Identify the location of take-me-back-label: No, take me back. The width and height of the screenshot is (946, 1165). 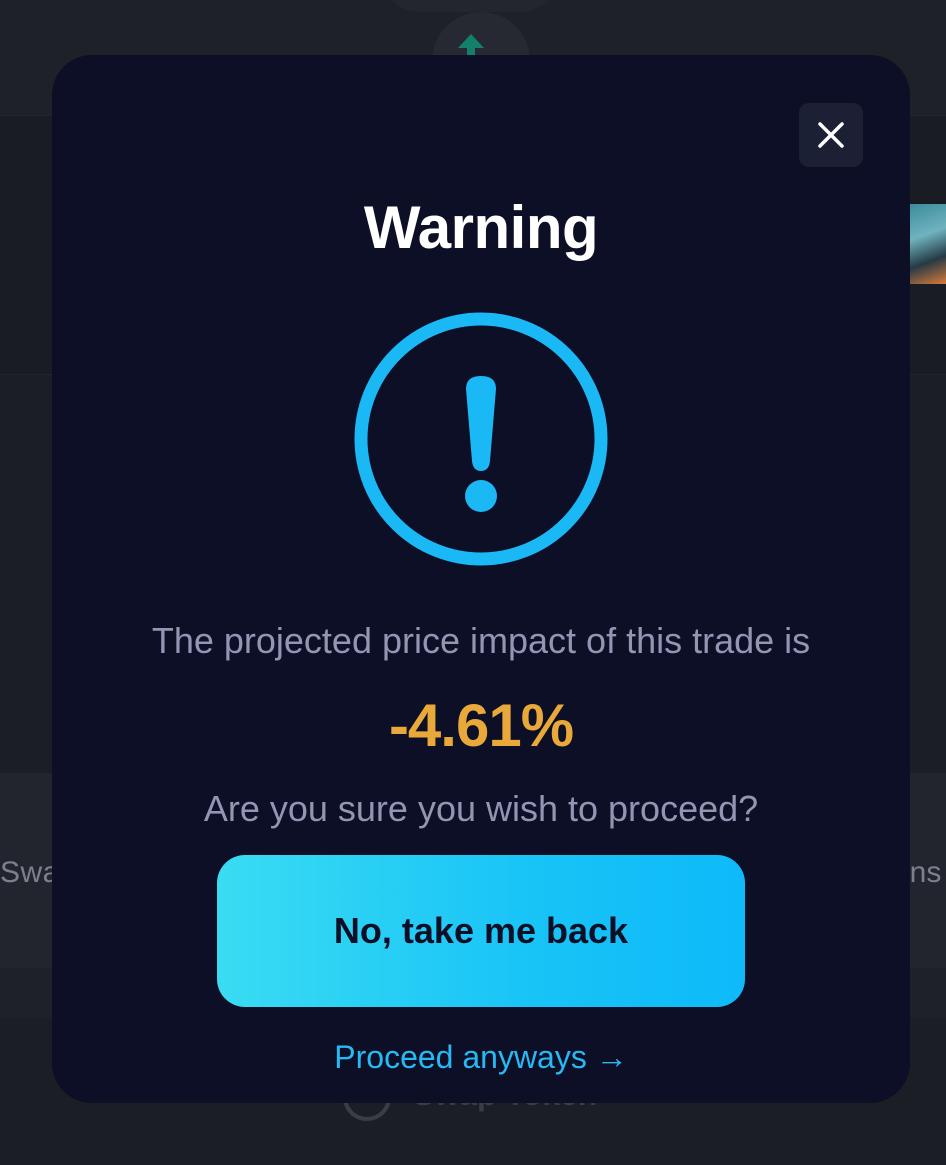
(481, 930).